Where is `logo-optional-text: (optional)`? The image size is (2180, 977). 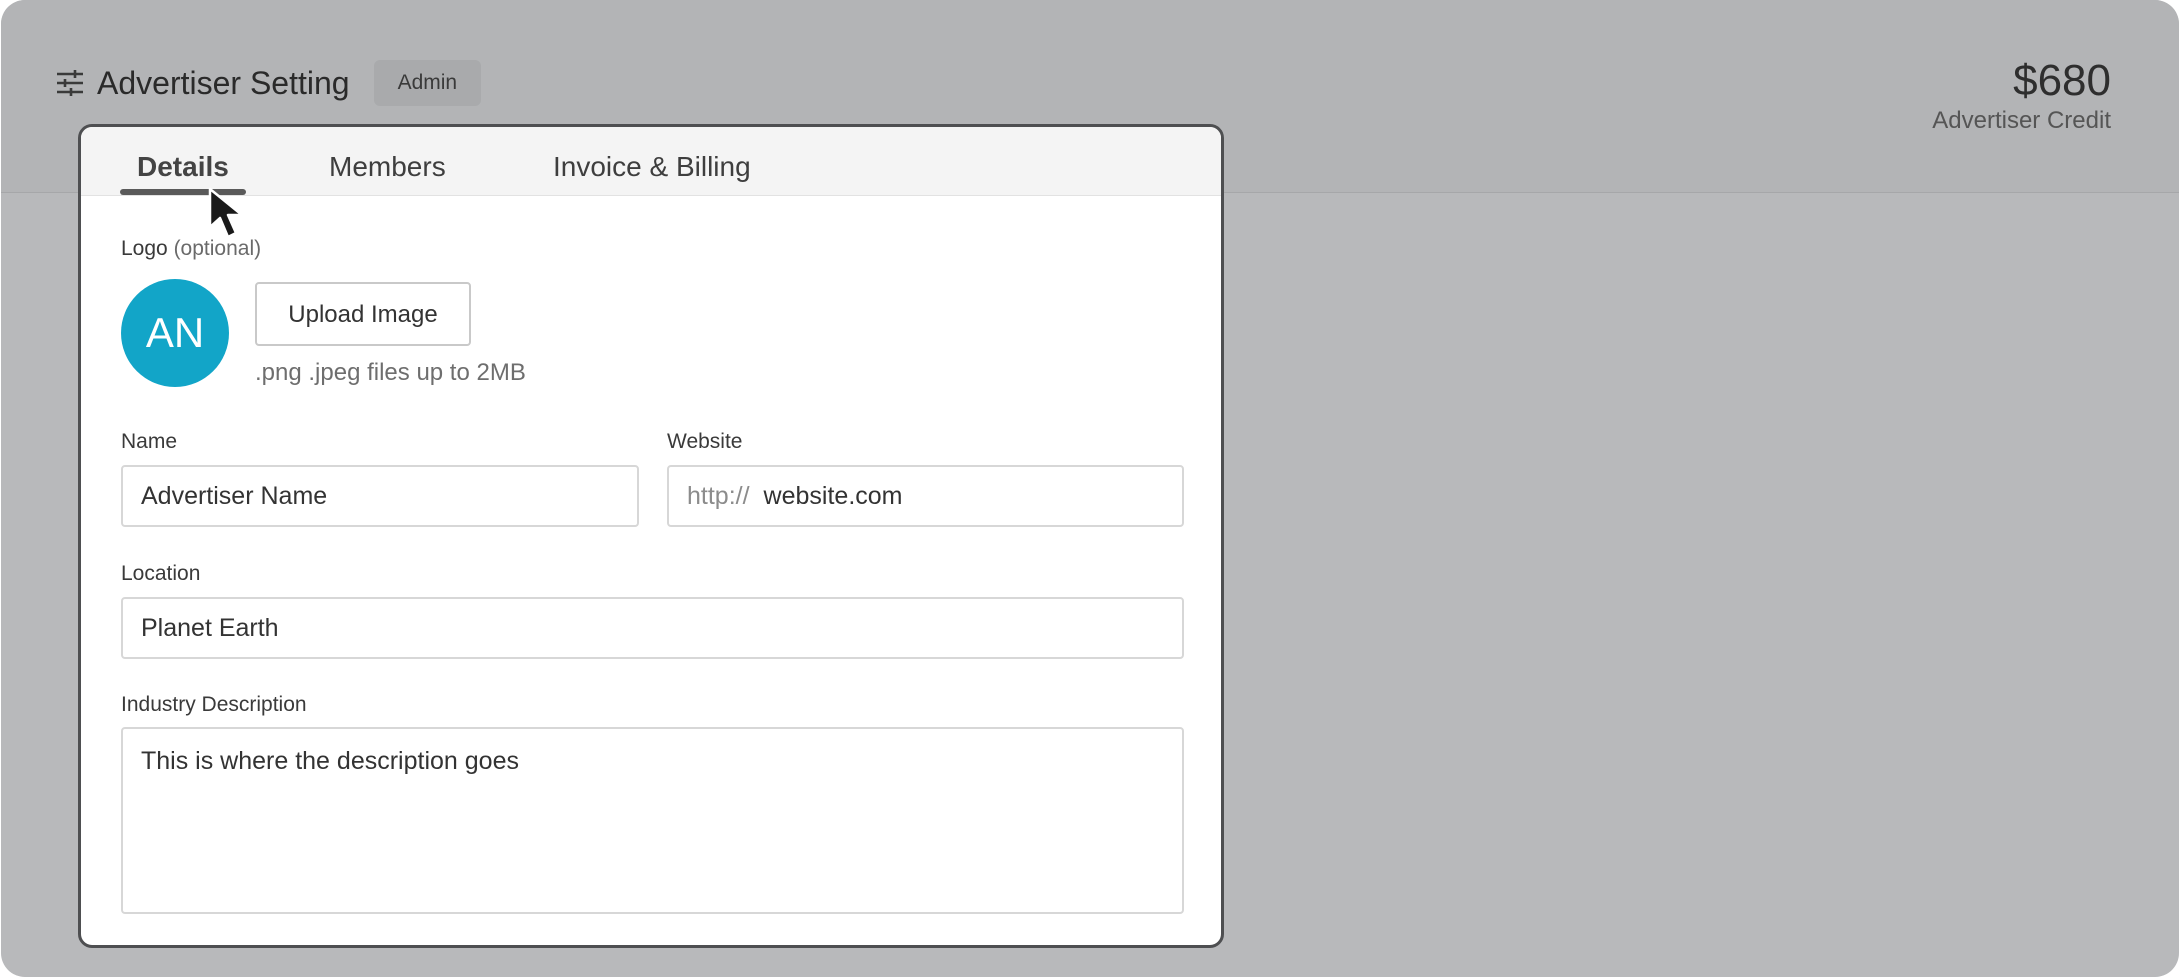
logo-optional-text: (optional) is located at coordinates (217, 248).